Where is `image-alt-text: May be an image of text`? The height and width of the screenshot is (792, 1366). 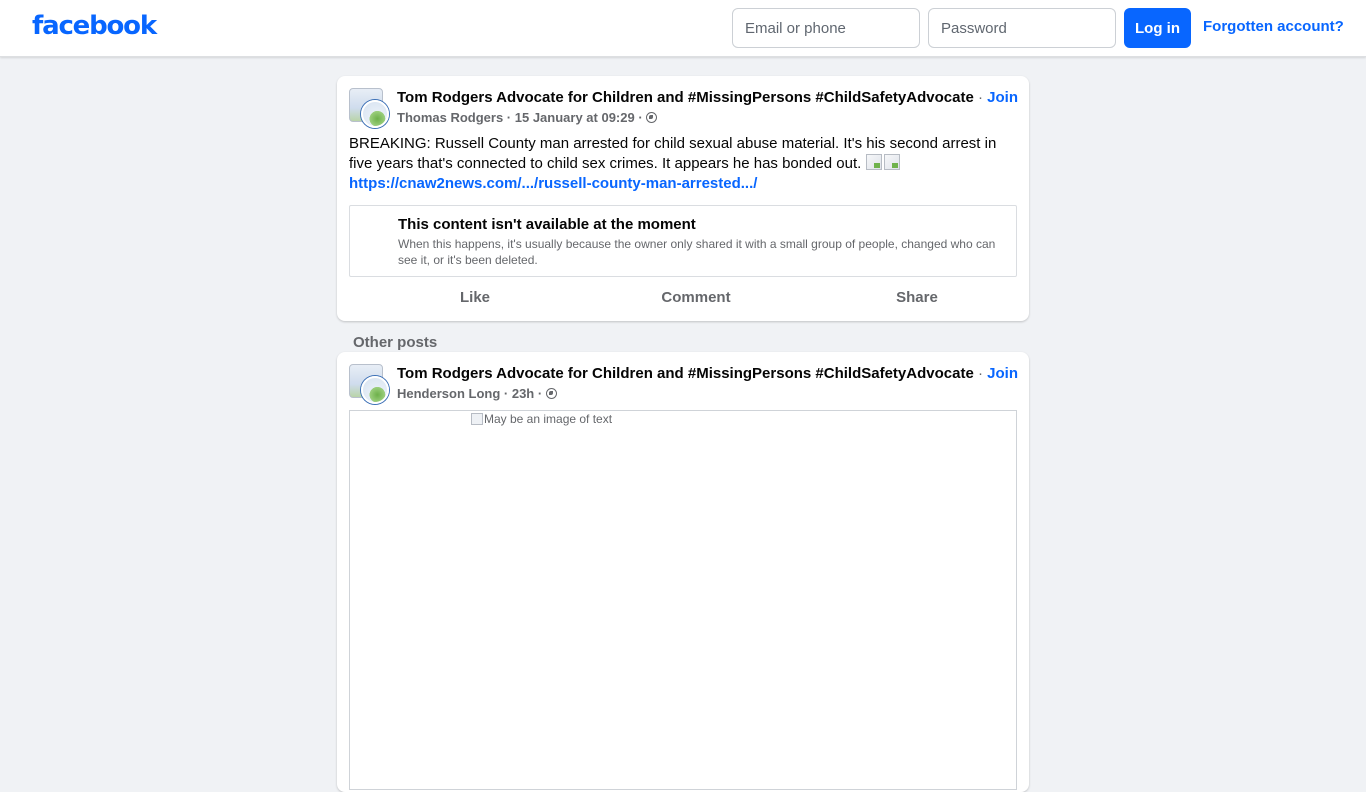
image-alt-text: May be an image of text is located at coordinates (541, 419).